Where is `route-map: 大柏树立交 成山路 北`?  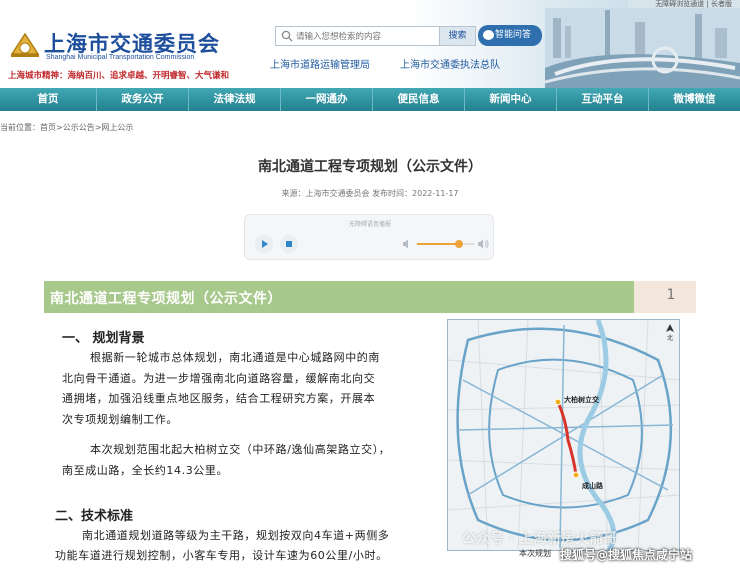
route-map: 大柏树立交 成山路 北 is located at coordinates (563, 435).